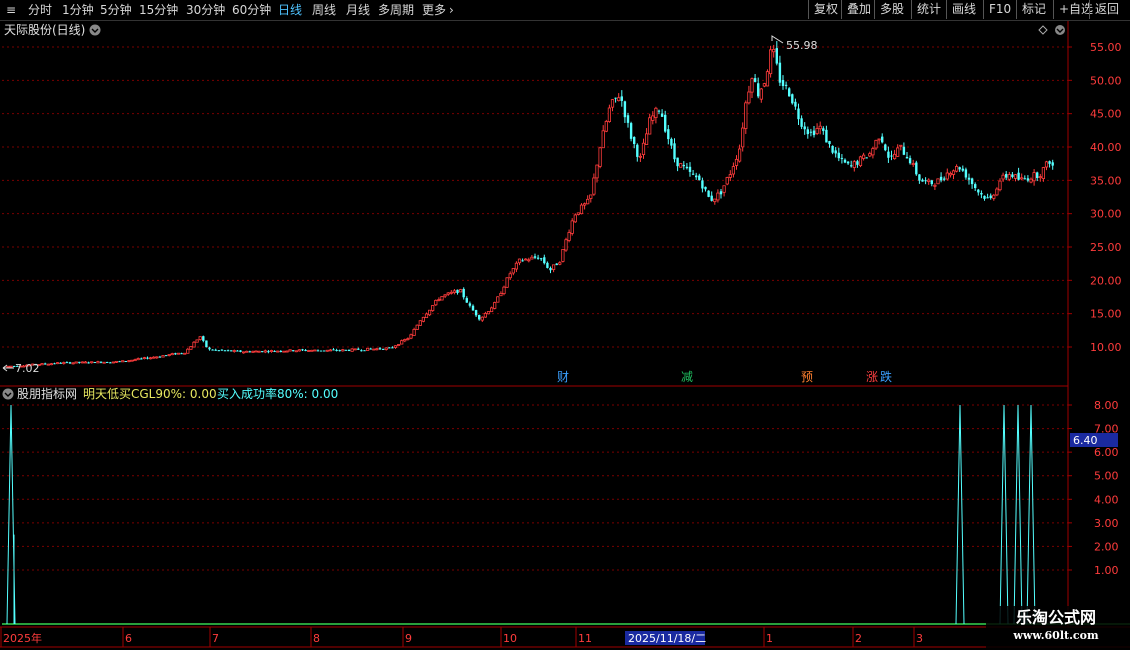 The width and height of the screenshot is (1130, 650). Describe the element at coordinates (44, 30) in the screenshot. I see `main-panel-title: 天际股份(日线)` at that location.